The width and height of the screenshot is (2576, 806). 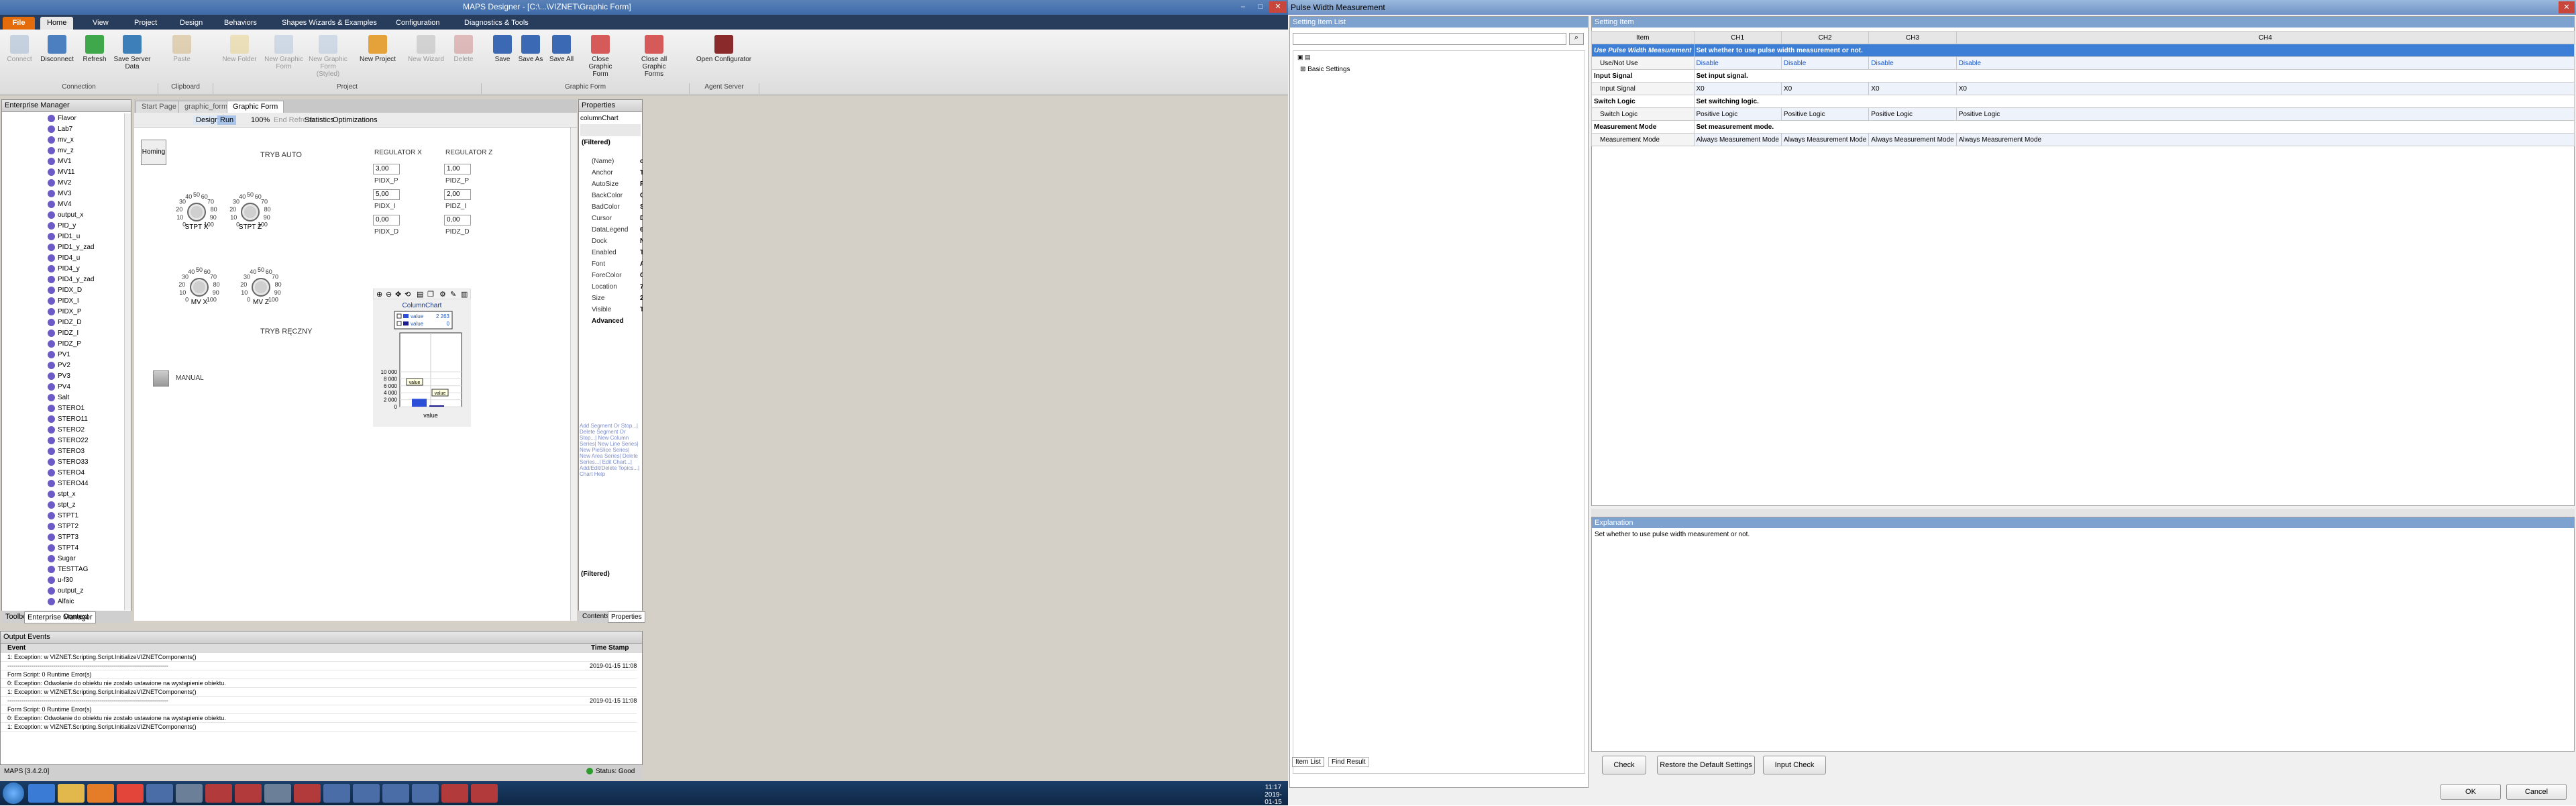 I want to click on new-graphic-form-styled-button: New Graphic Form (Styled), so click(x=328, y=56).